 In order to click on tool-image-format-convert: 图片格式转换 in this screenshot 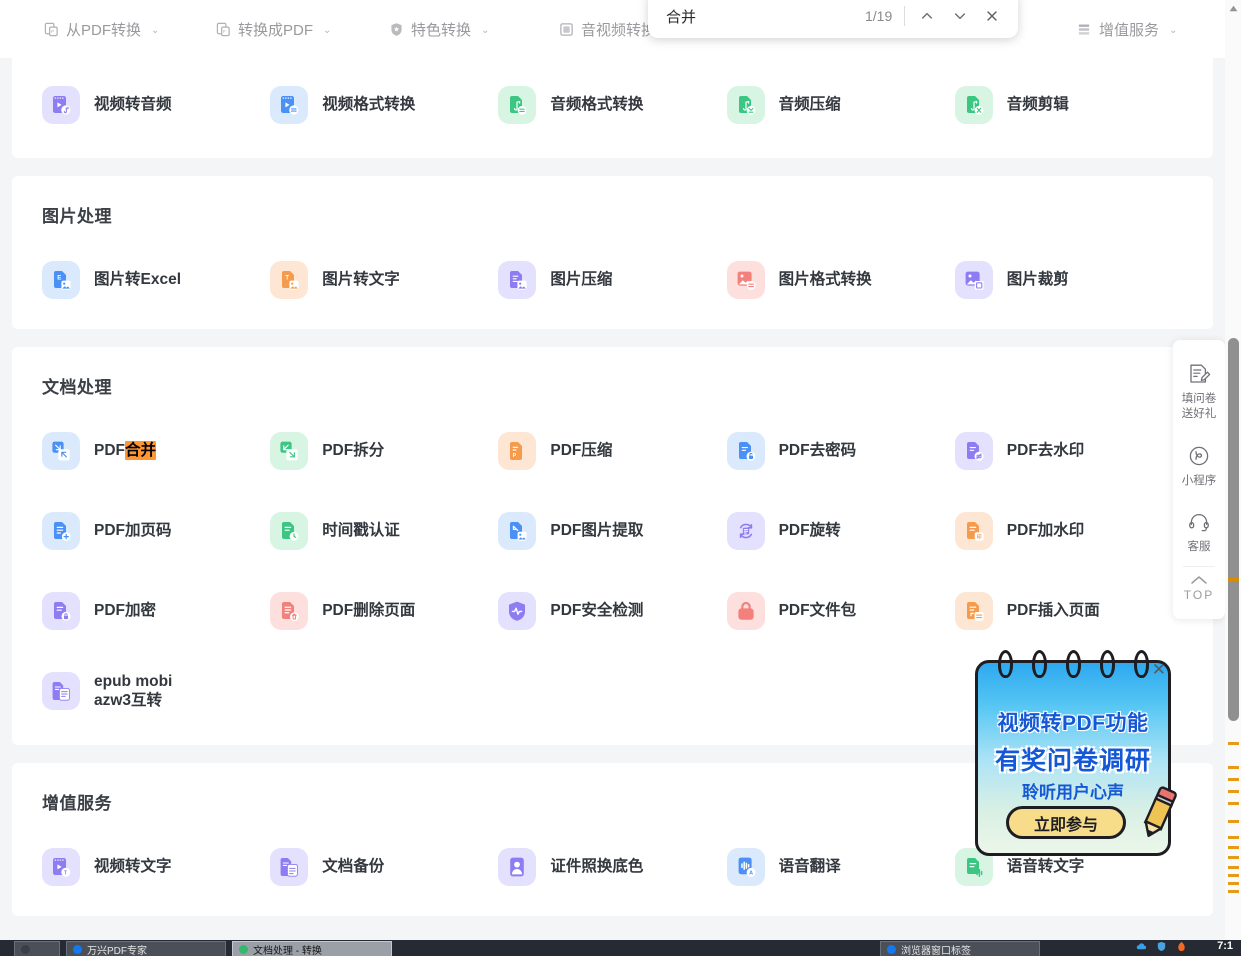, I will do `click(840, 280)`.